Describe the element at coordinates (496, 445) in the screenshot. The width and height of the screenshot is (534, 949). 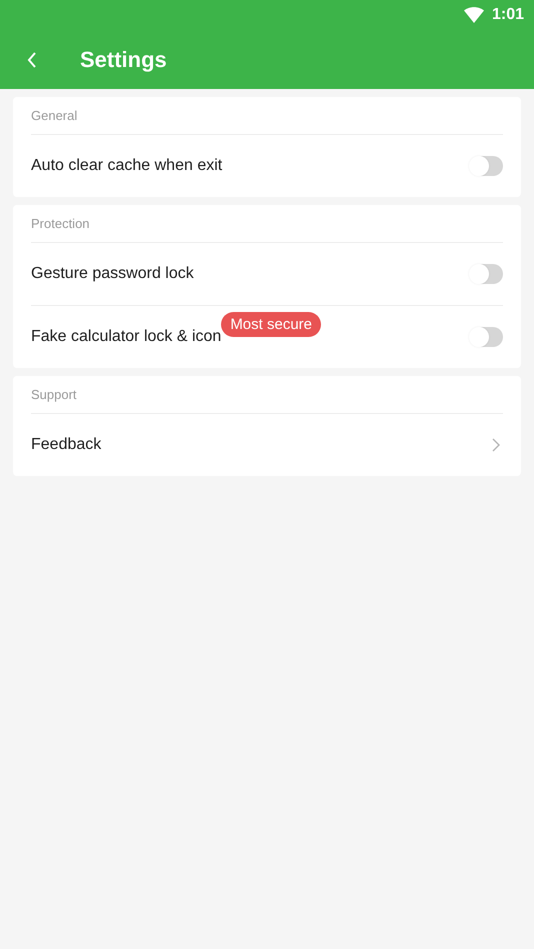
I see `chevron-right-icon` at that location.